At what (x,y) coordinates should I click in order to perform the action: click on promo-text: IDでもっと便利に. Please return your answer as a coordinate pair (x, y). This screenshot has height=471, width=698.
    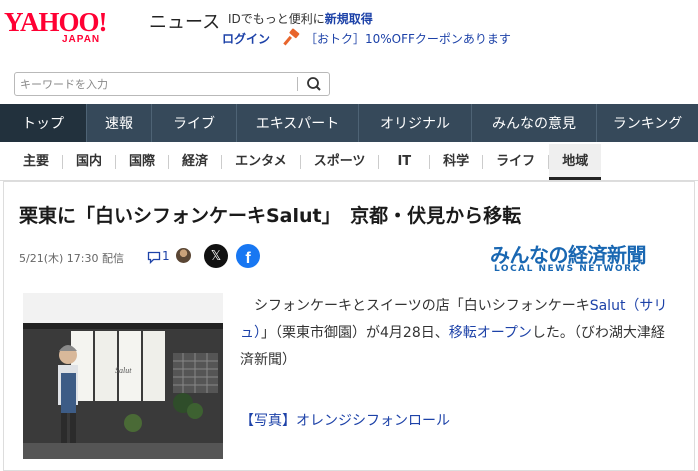
    Looking at the image, I should click on (276, 19).